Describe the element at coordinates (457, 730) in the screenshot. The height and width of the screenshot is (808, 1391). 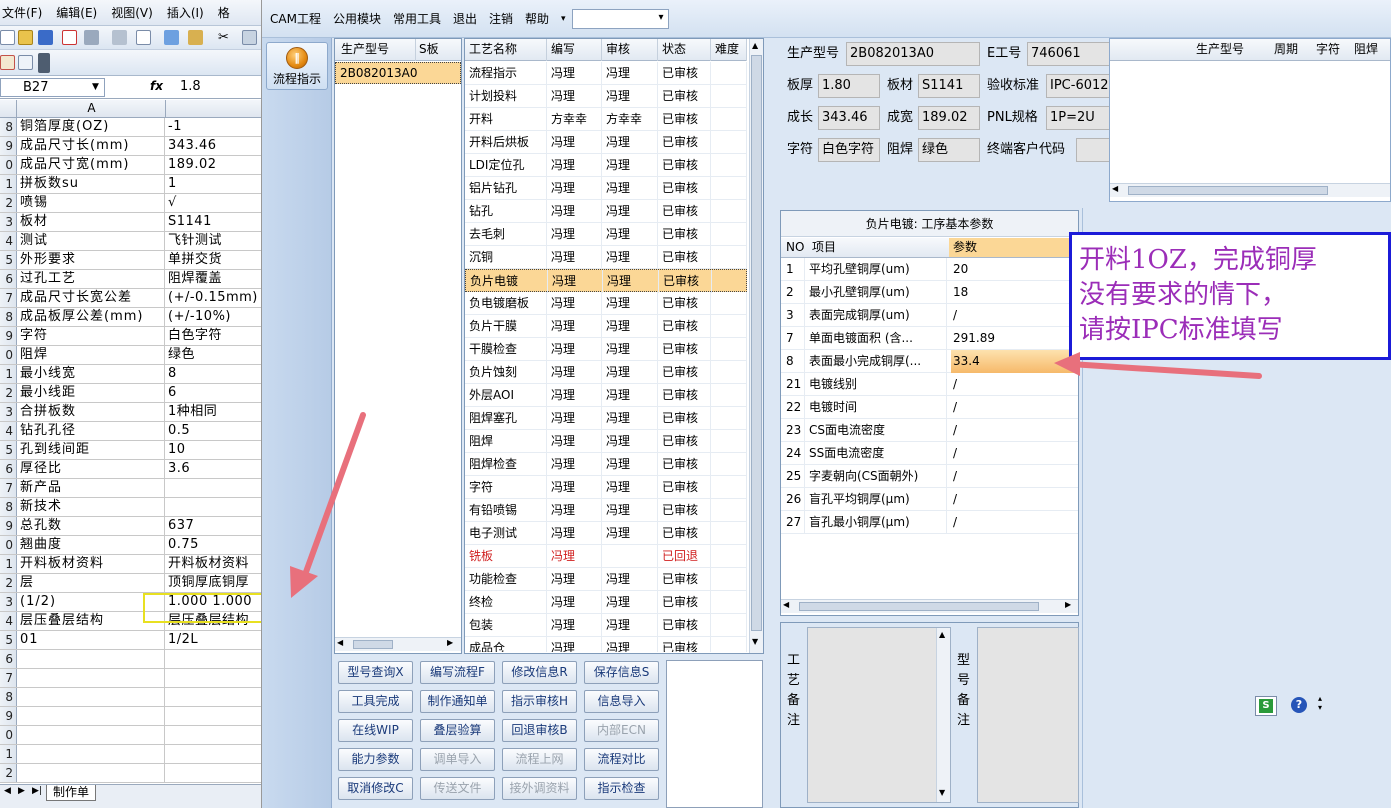
I see `action-button: 叠层验算` at that location.